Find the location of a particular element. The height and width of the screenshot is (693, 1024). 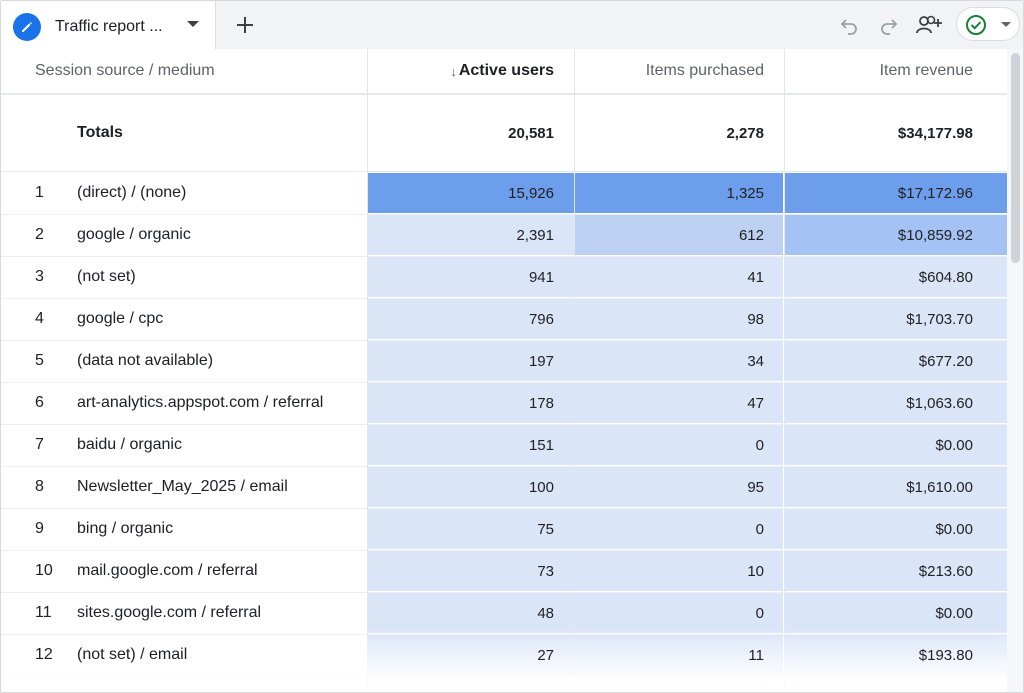

row-active-users: 100 is located at coordinates (541, 487).